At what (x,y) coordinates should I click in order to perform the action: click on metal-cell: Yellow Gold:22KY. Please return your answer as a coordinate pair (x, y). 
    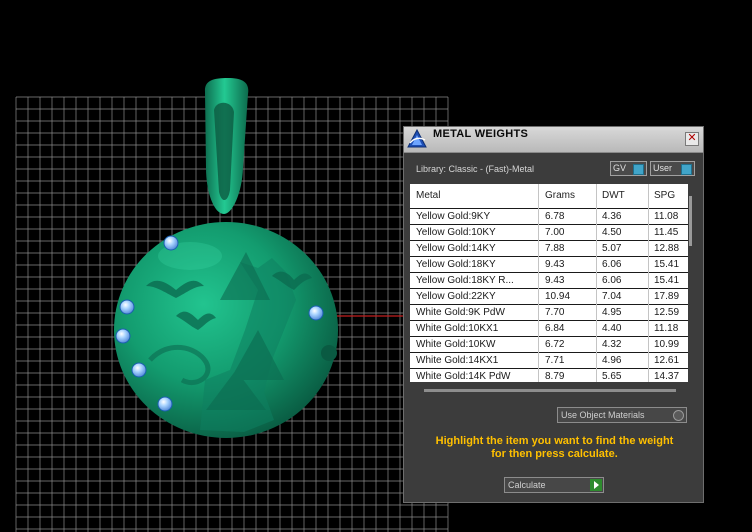
    Looking at the image, I should click on (456, 296).